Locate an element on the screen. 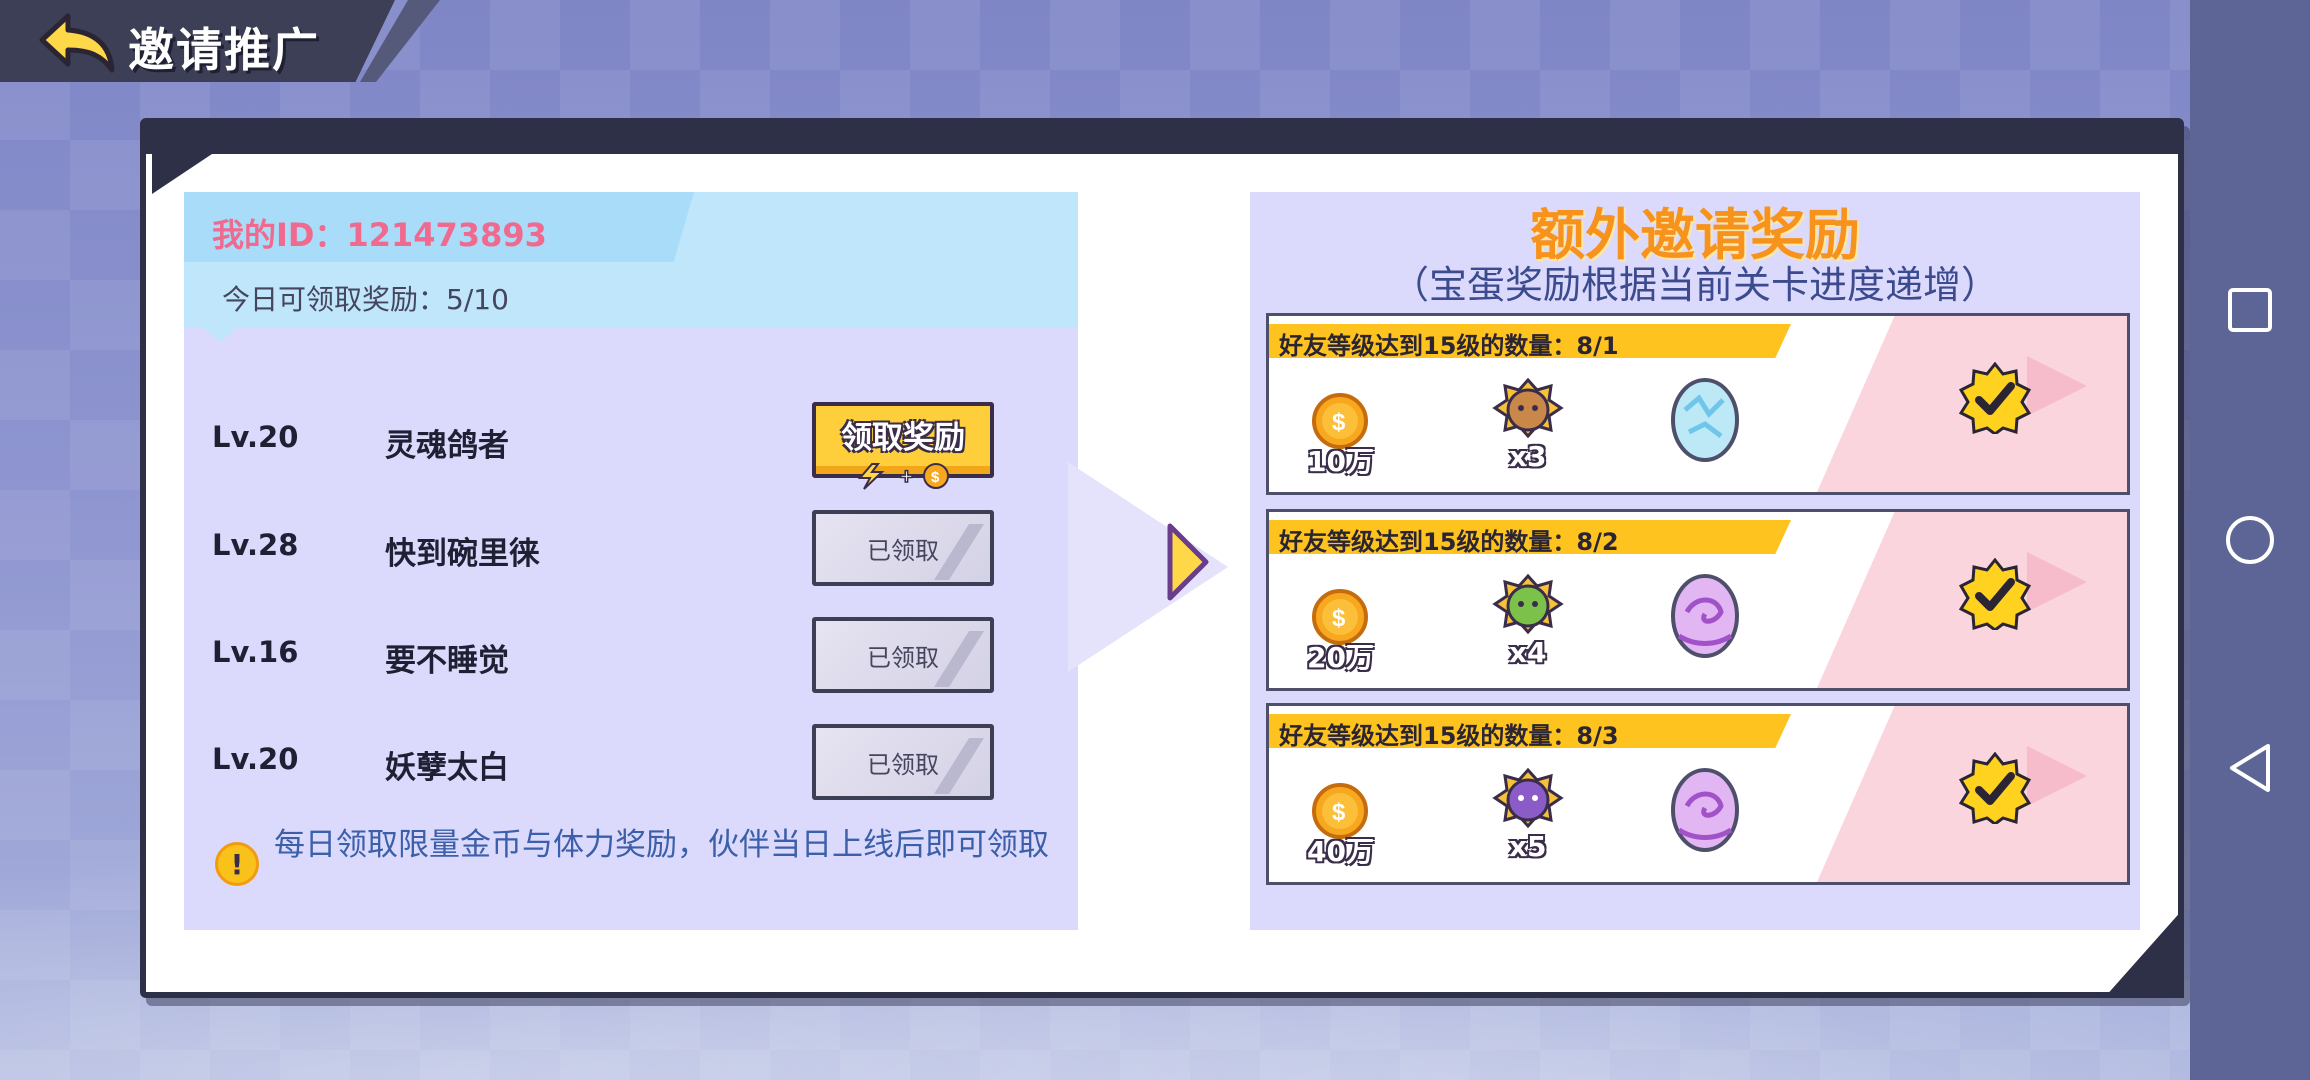  friend-name: 快到碗里徕 is located at coordinates (462, 554).